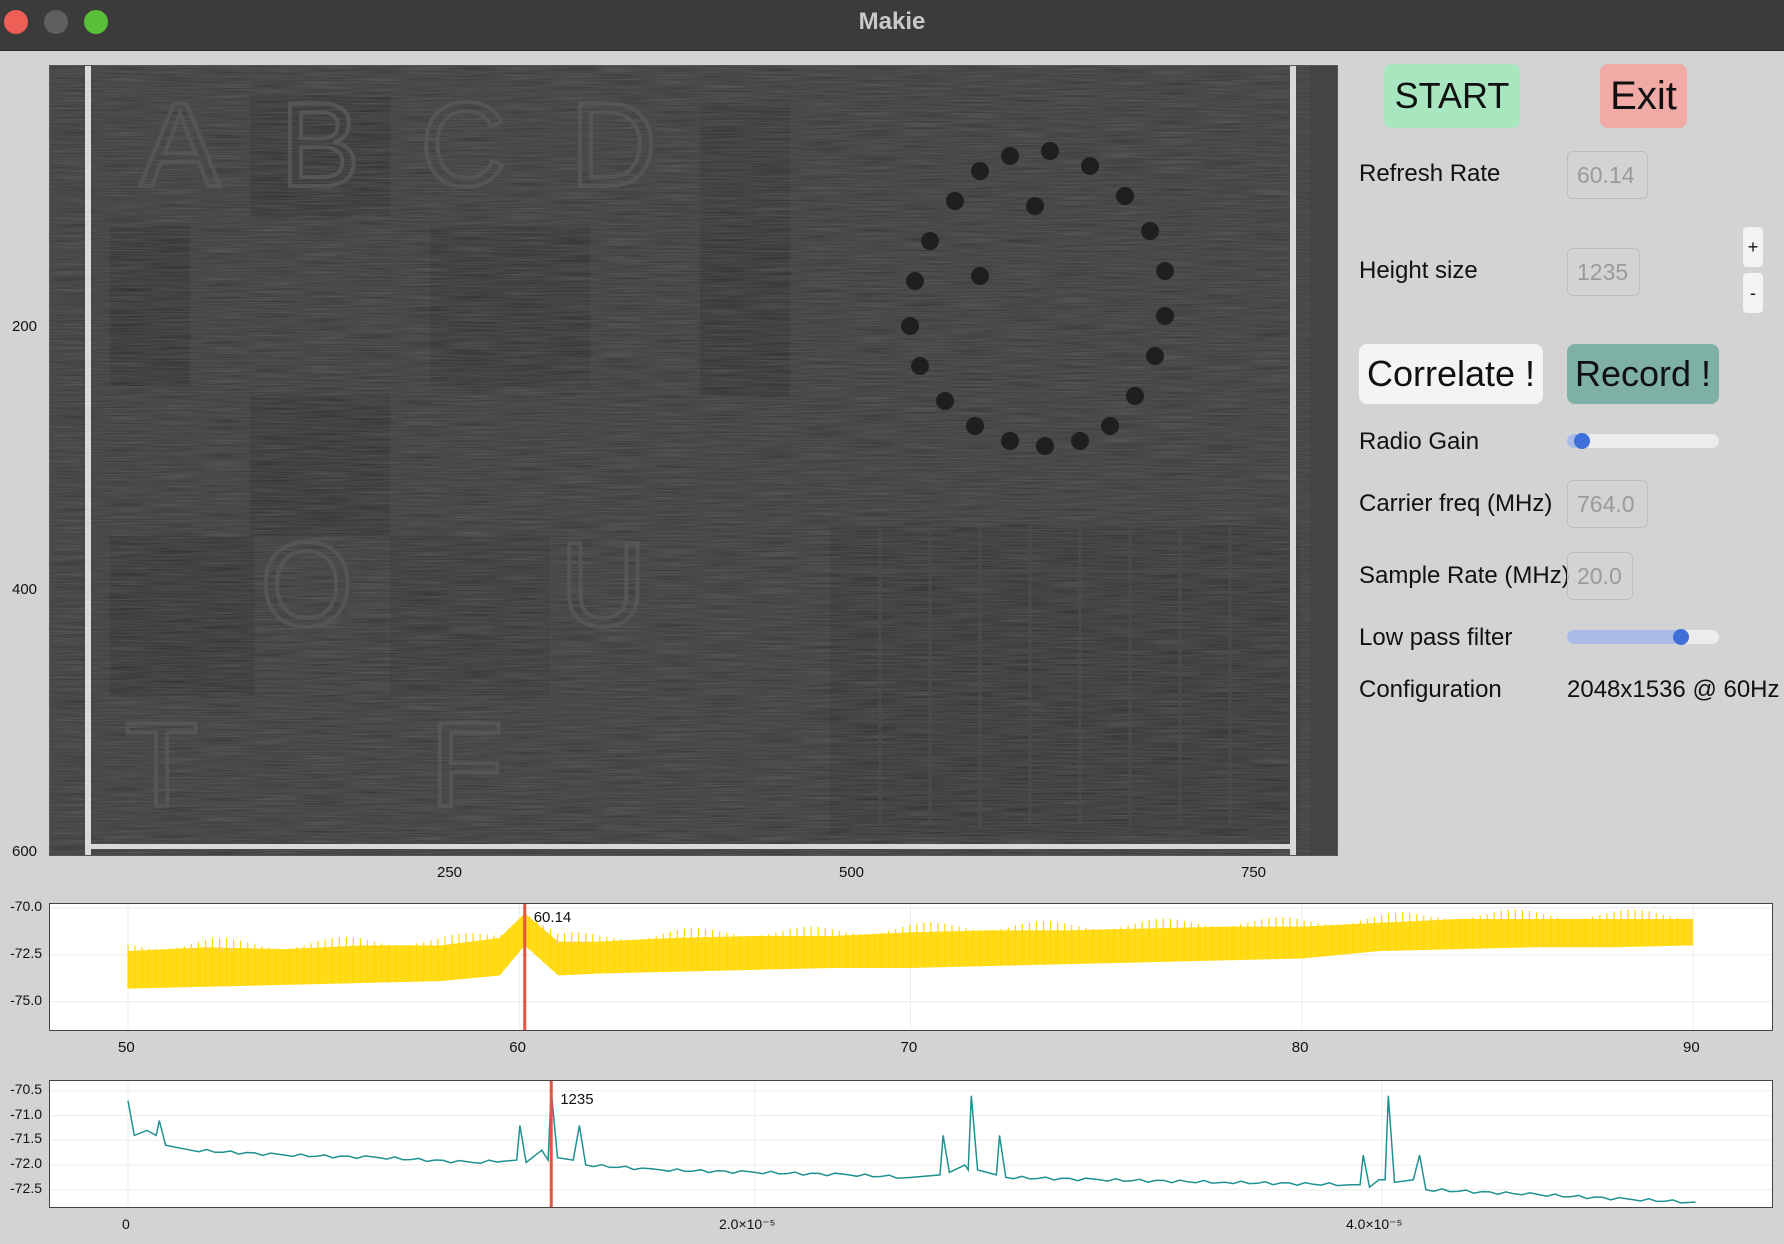 This screenshot has height=1244, width=1784. I want to click on heatmap-y-tick-400: 400, so click(25, 589).